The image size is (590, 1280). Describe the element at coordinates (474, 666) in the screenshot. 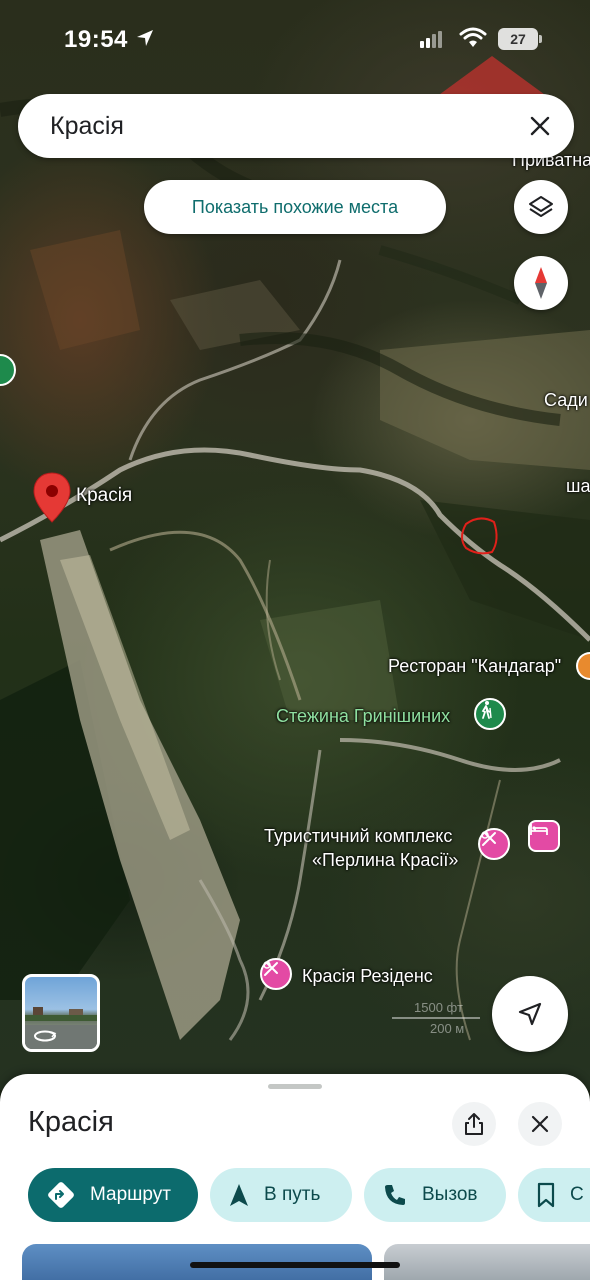

I see `map-label-restaurant: Ресторан "Кандагар"` at that location.